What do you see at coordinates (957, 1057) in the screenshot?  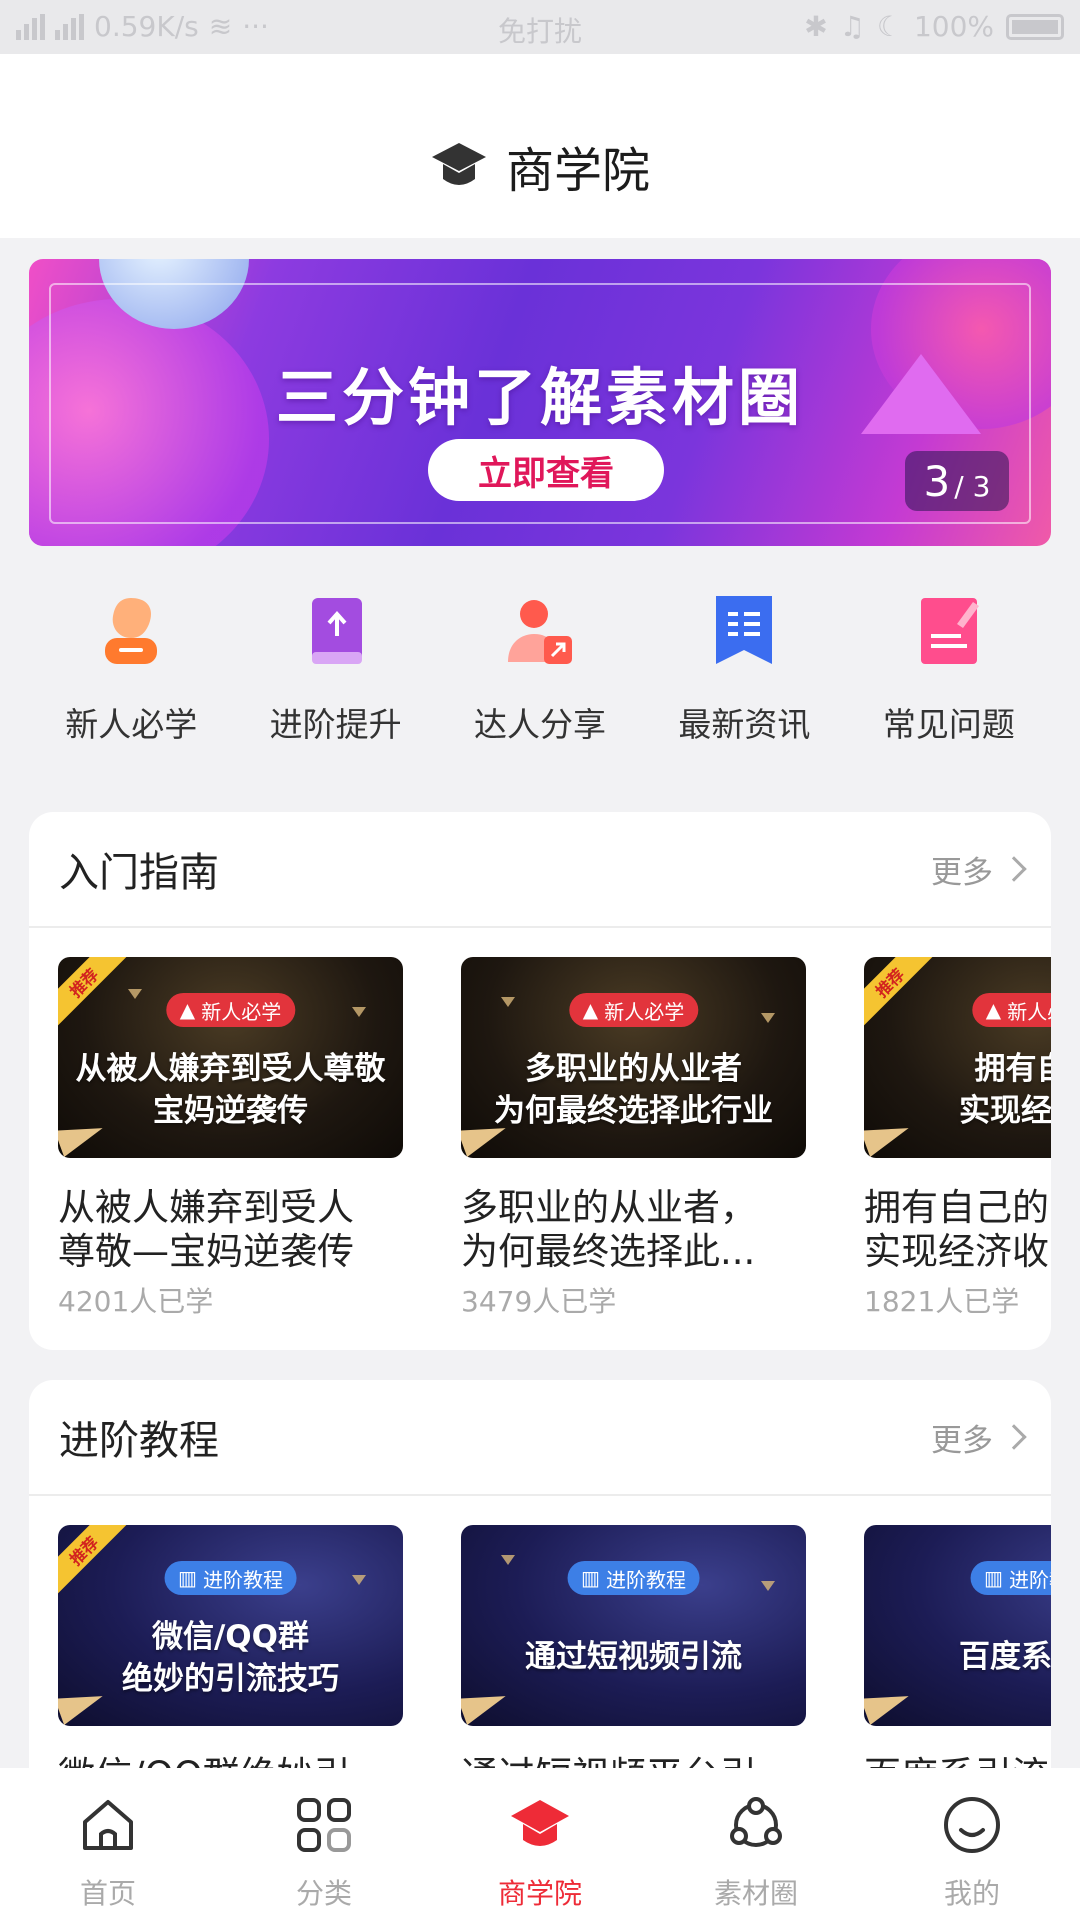 I see `course-thumbnail: 推荐 ▲新人必学 拥有自己 实现经济收` at bounding box center [957, 1057].